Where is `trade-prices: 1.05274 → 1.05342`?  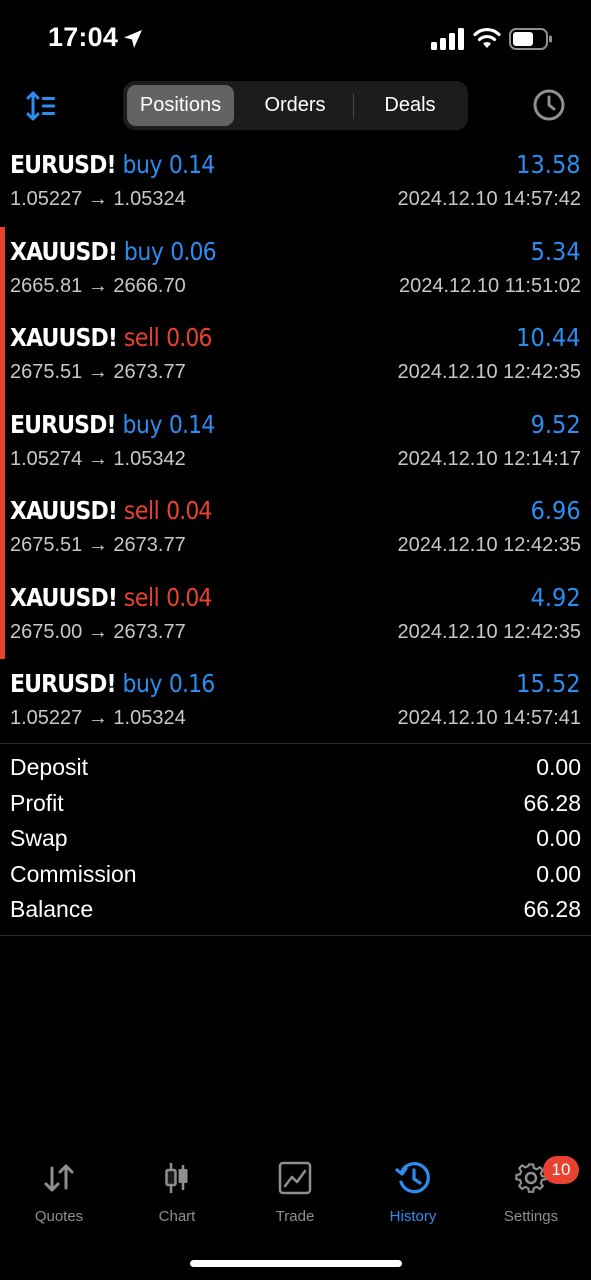
trade-prices: 1.05274 → 1.05342 is located at coordinates (98, 459).